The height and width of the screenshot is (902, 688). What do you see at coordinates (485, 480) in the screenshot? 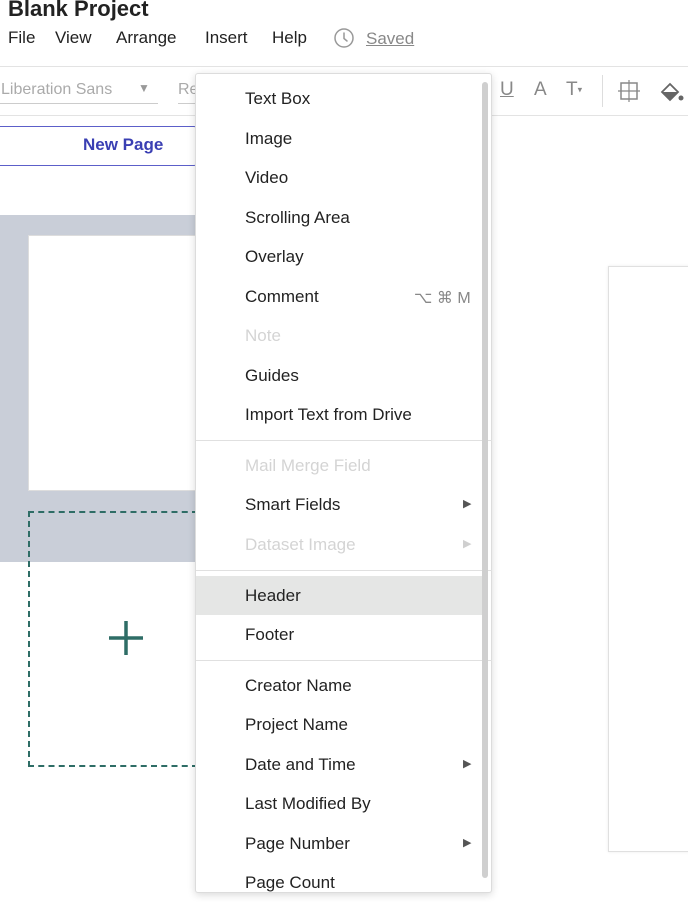
I see `menu-scrollbar` at bounding box center [485, 480].